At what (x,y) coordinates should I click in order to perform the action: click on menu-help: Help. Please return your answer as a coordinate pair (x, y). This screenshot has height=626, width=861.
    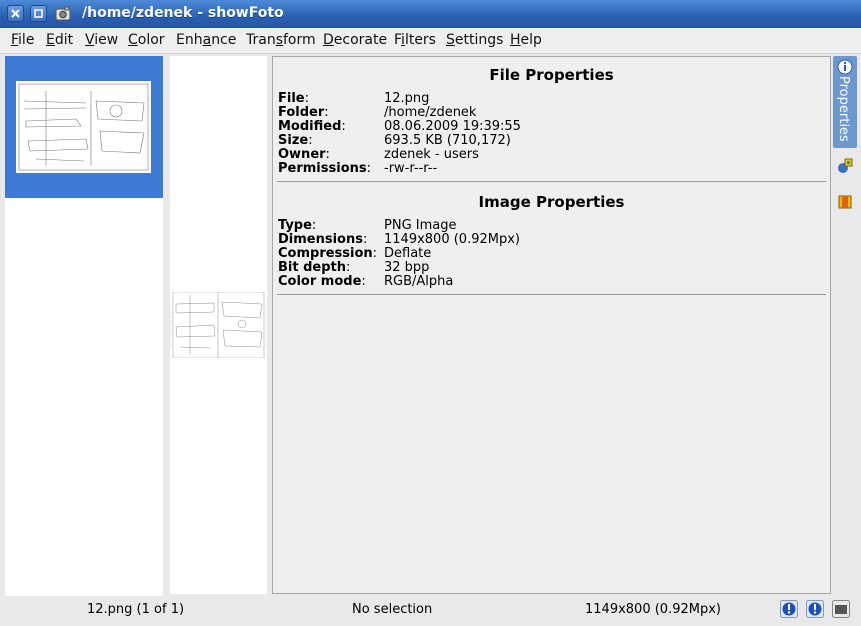
    Looking at the image, I should click on (526, 40).